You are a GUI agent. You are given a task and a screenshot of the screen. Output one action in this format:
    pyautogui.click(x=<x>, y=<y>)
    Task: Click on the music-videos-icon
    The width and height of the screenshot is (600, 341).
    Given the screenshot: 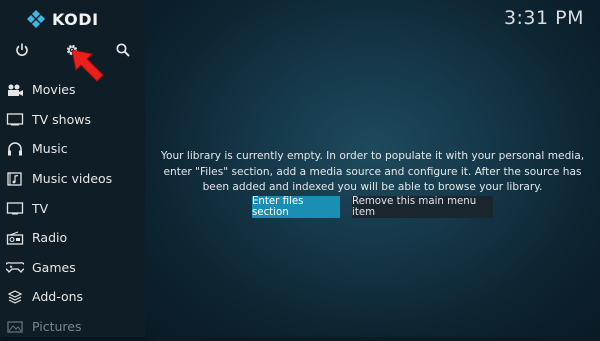 What is the action you would take?
    pyautogui.click(x=15, y=178)
    